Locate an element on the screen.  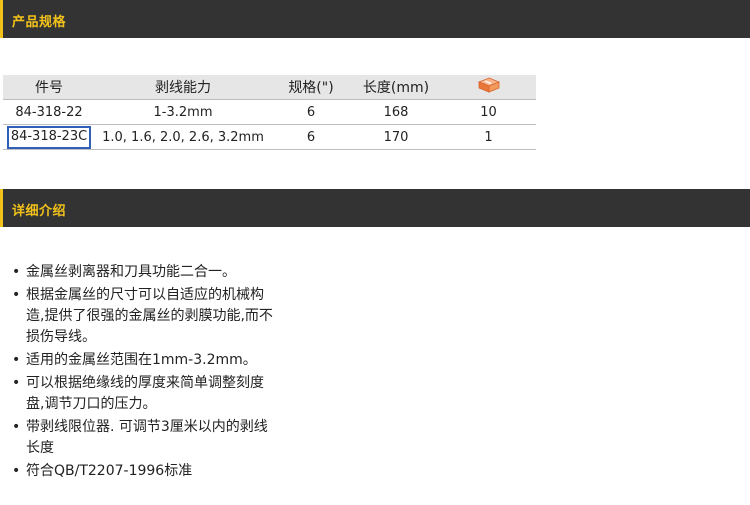
feature-text: 金属丝剥离器和刀具功能二合一。 is located at coordinates (131, 272).